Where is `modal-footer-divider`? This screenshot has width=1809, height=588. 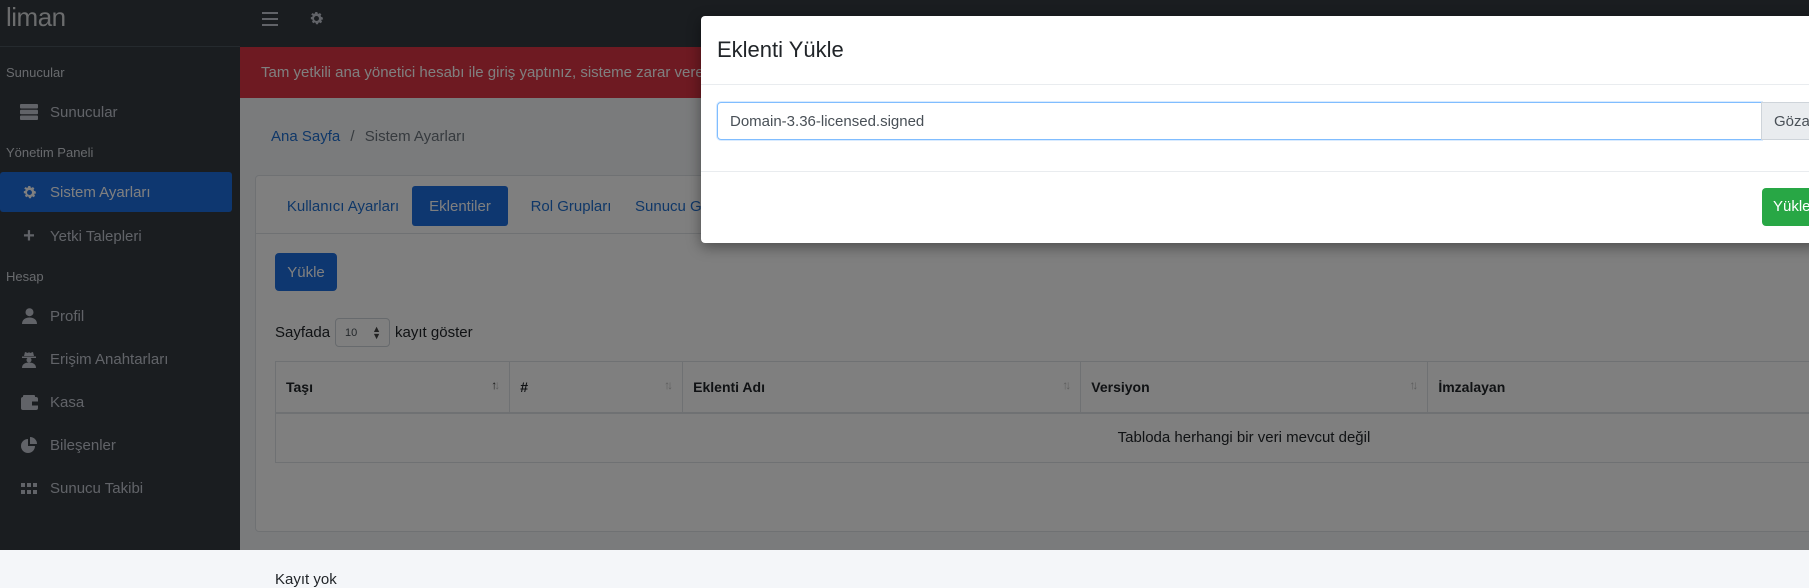
modal-footer-divider is located at coordinates (1255, 171).